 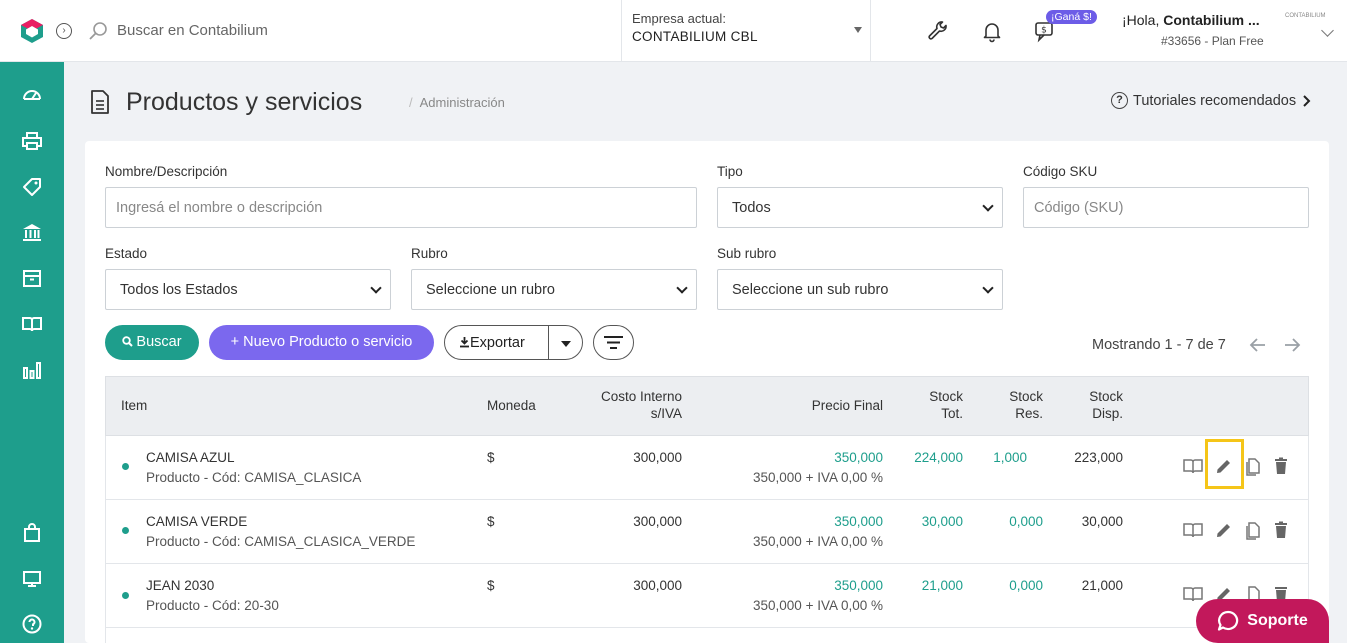 What do you see at coordinates (1106, 396) in the screenshot?
I see `header-stock-disp-line1: Stock` at bounding box center [1106, 396].